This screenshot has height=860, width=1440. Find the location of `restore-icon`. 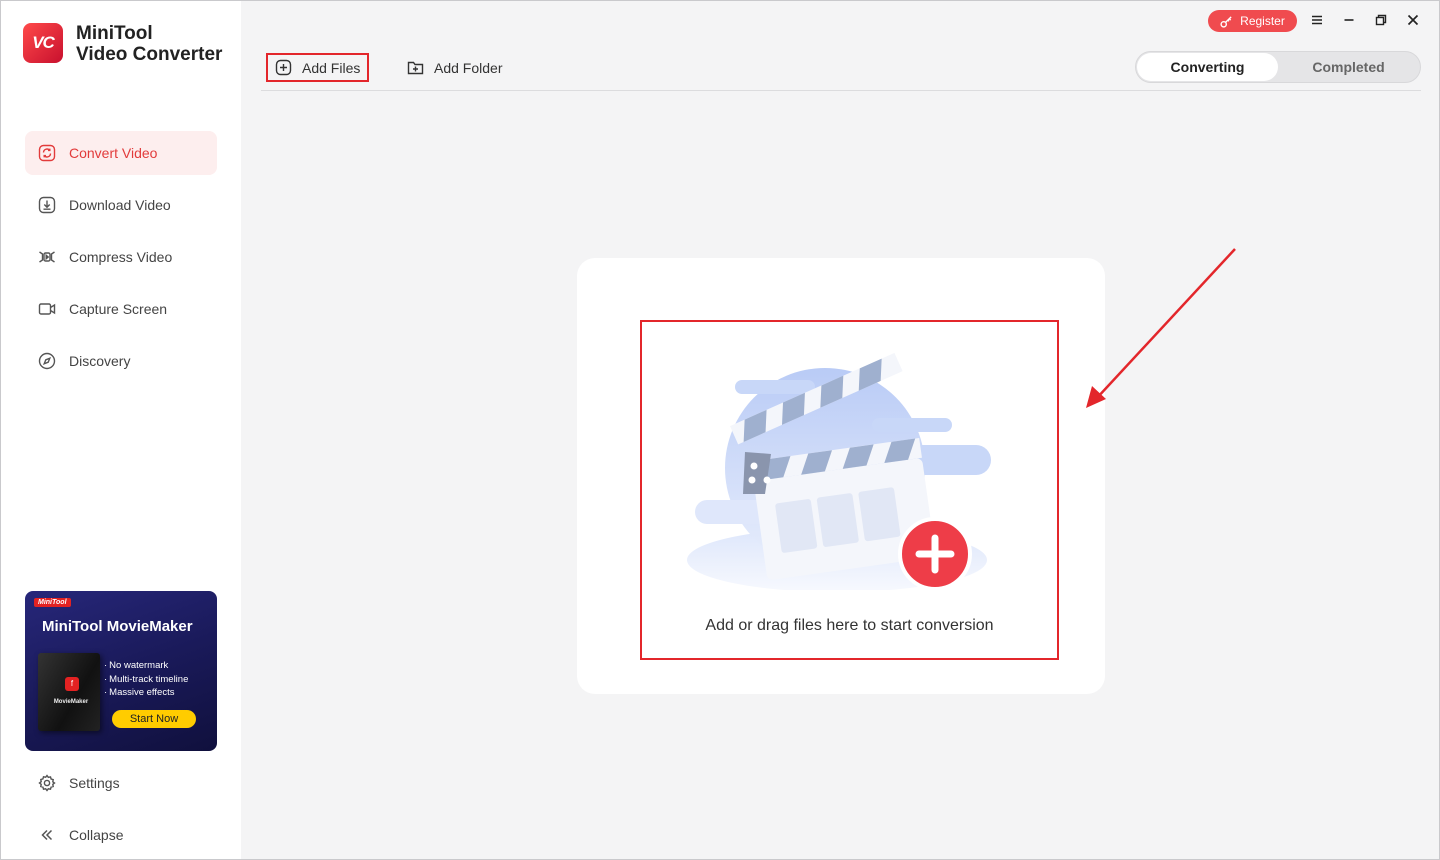

restore-icon is located at coordinates (1381, 20).